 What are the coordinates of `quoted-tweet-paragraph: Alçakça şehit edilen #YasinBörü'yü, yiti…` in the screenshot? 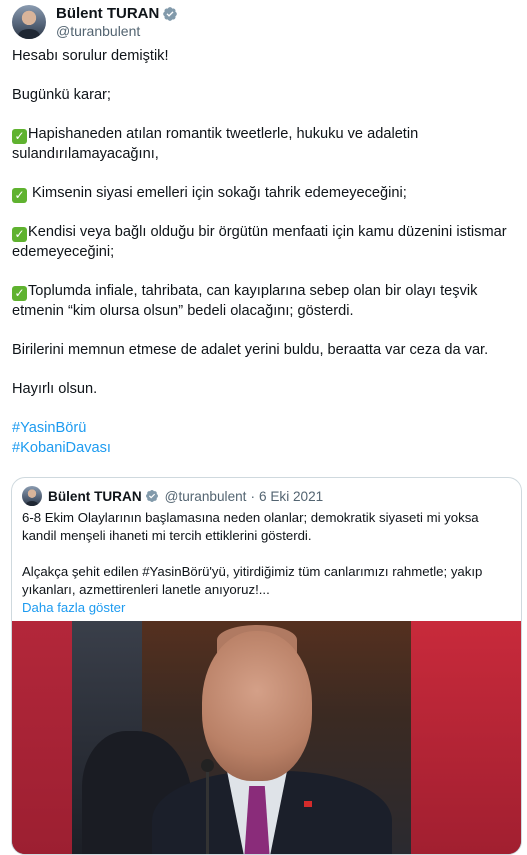 It's located at (252, 580).